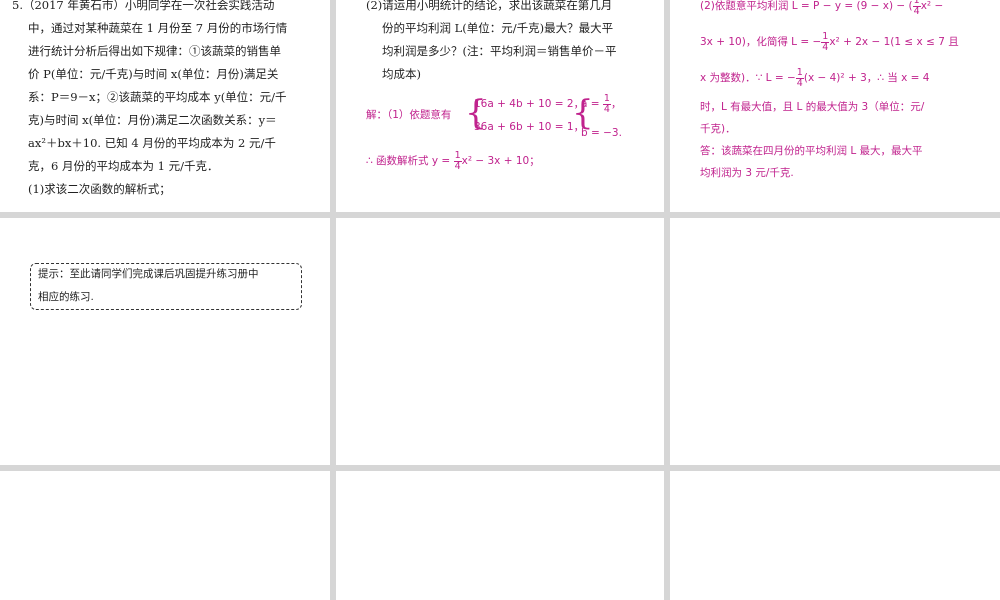  I want to click on solution2-line-3: x 为整数)．∵ L = −1 4 (x − 4)² + 3，∴ 当 x = 4, so click(815, 77).